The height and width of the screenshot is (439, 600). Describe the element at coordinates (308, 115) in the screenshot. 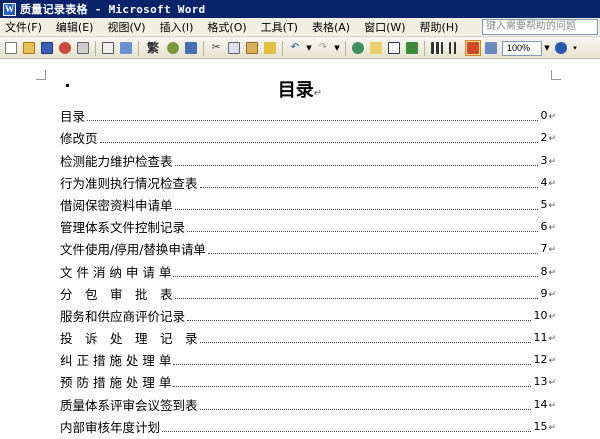

I see `toc-entry: 目录 0↵` at that location.